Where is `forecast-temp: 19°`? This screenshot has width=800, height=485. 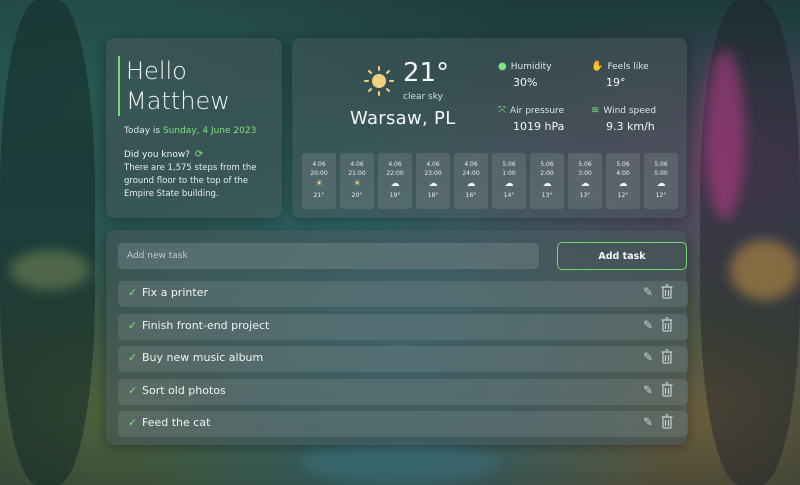
forecast-temp: 19° is located at coordinates (395, 195).